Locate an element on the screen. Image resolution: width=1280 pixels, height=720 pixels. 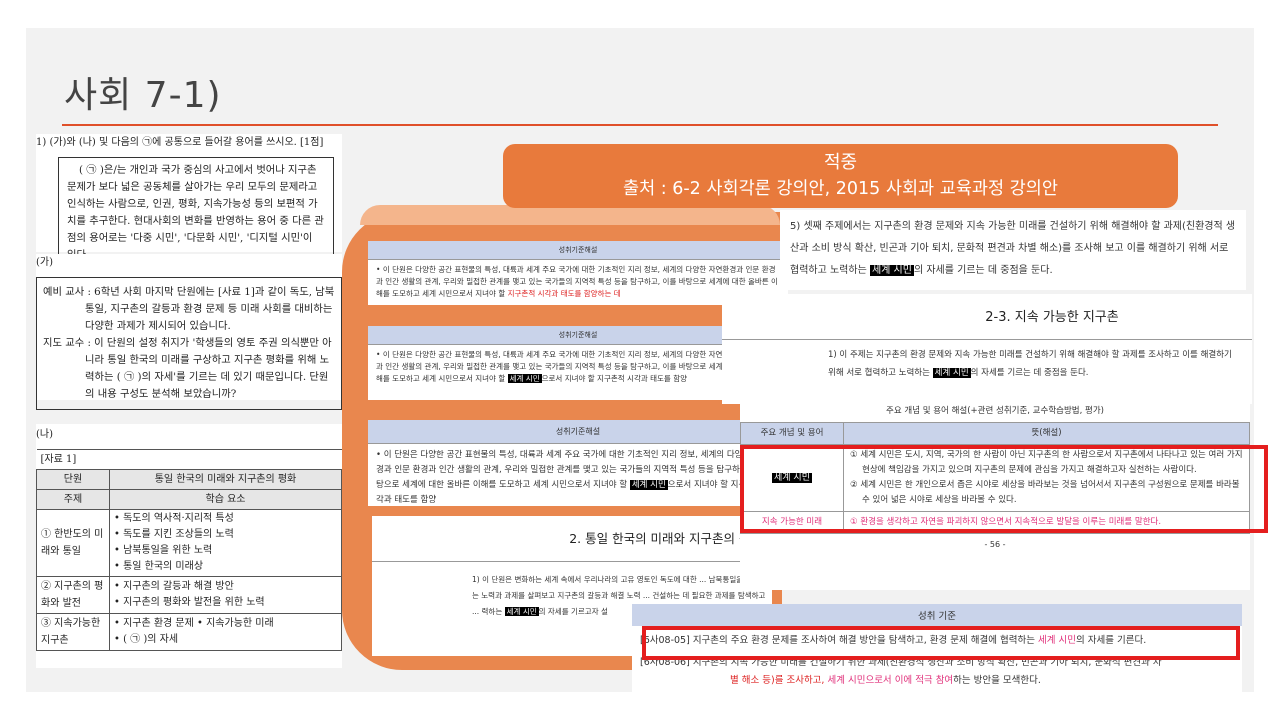
table-header-unit-value: 통일 한국의 미래와 지구촌의 평화 is located at coordinates (225, 479).